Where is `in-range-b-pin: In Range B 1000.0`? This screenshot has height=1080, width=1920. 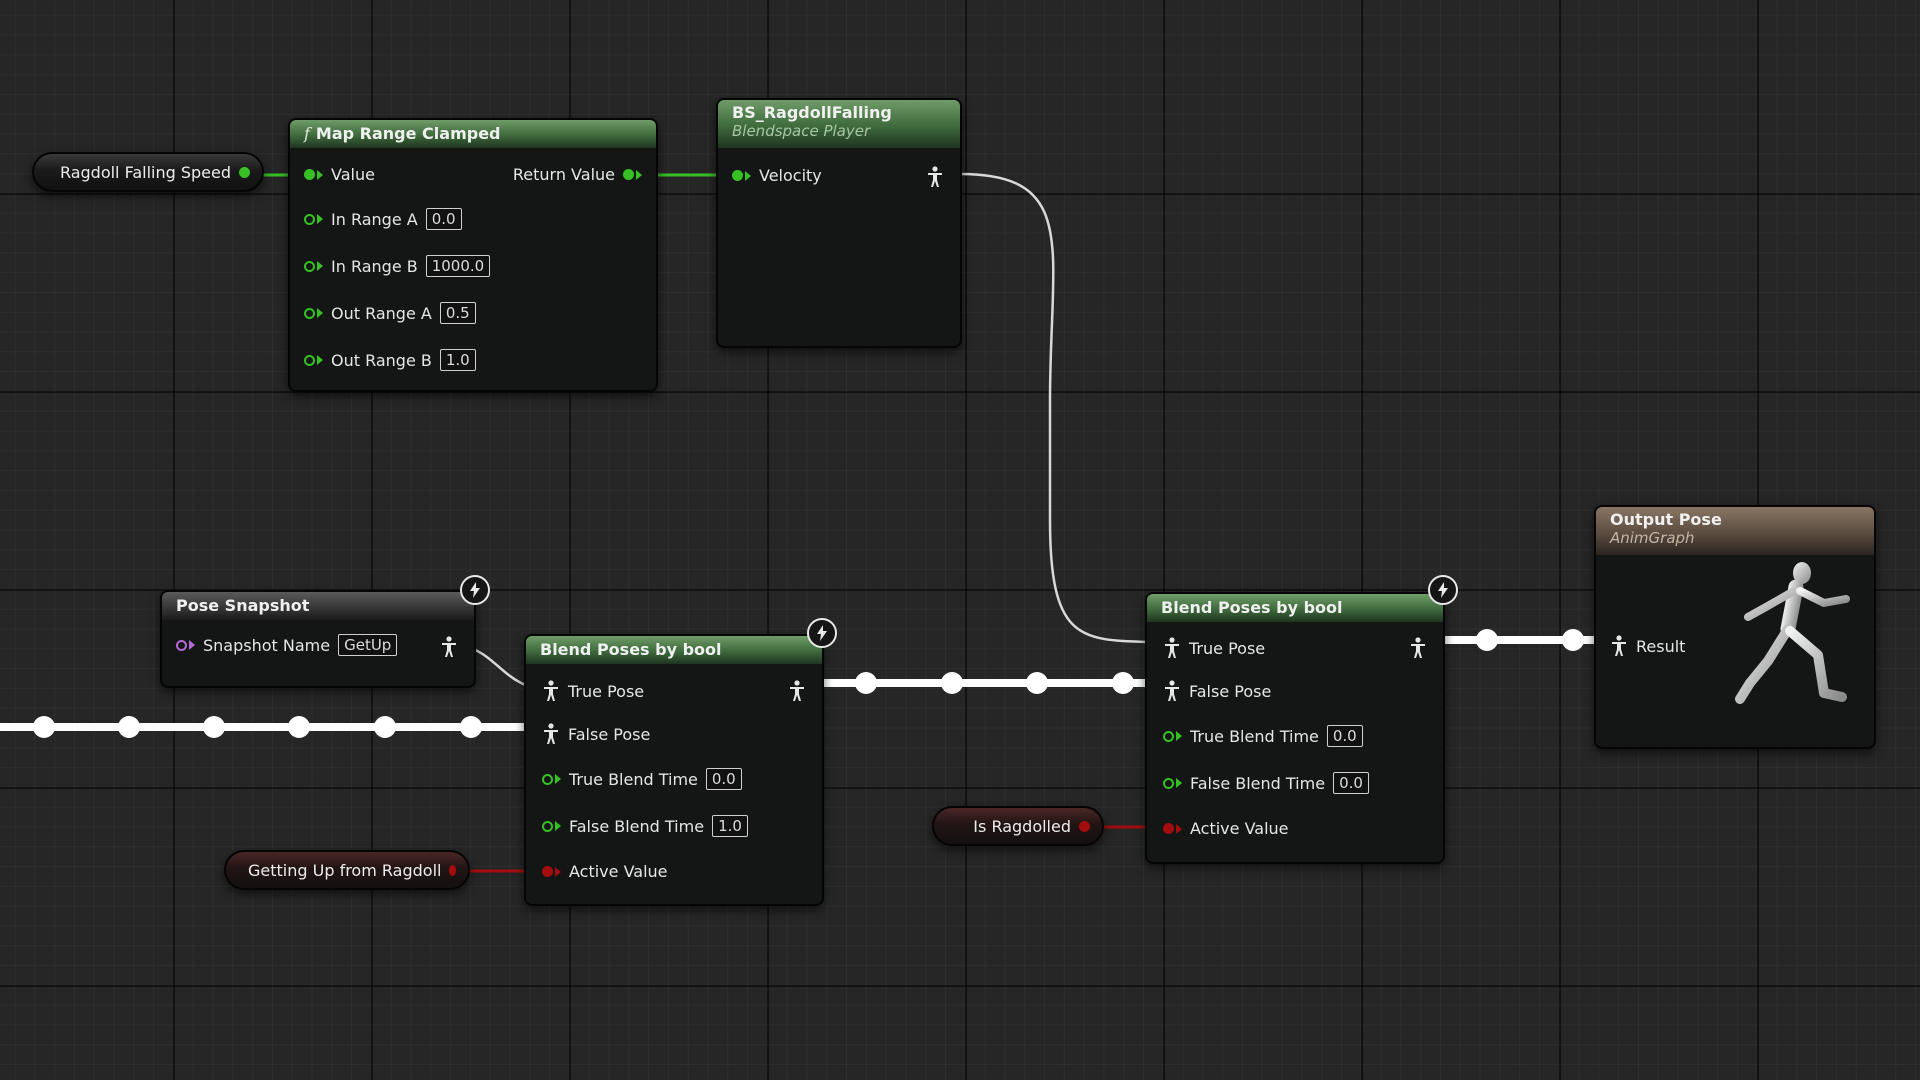 in-range-b-pin: In Range B 1000.0 is located at coordinates (397, 266).